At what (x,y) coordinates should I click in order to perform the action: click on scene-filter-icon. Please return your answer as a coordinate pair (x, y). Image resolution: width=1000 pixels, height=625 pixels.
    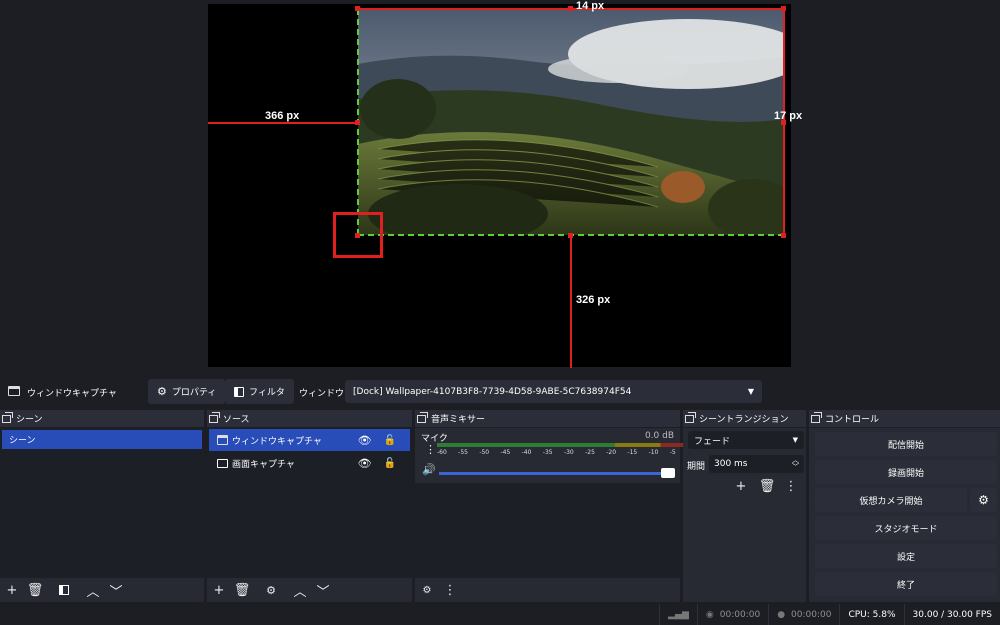
    Looking at the image, I should click on (64, 590).